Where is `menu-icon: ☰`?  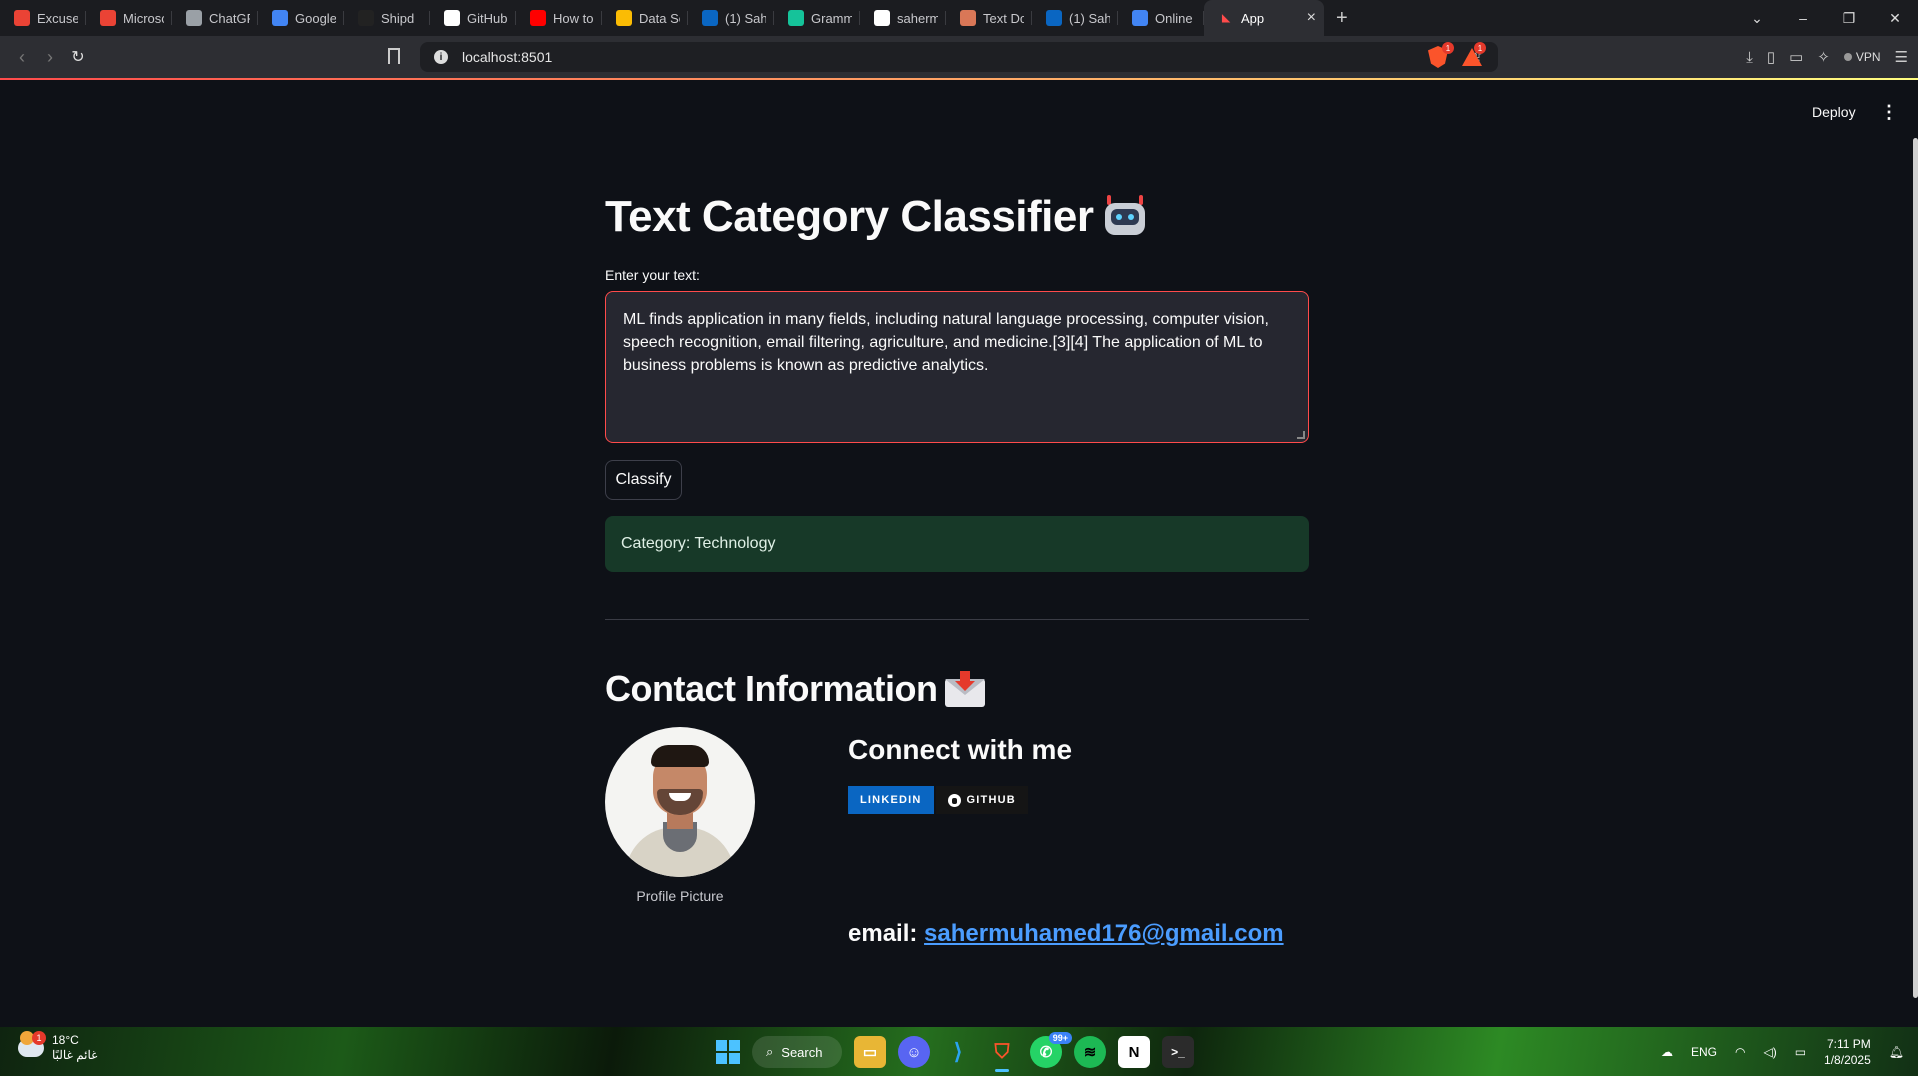
menu-icon: ☰ is located at coordinates (1901, 57).